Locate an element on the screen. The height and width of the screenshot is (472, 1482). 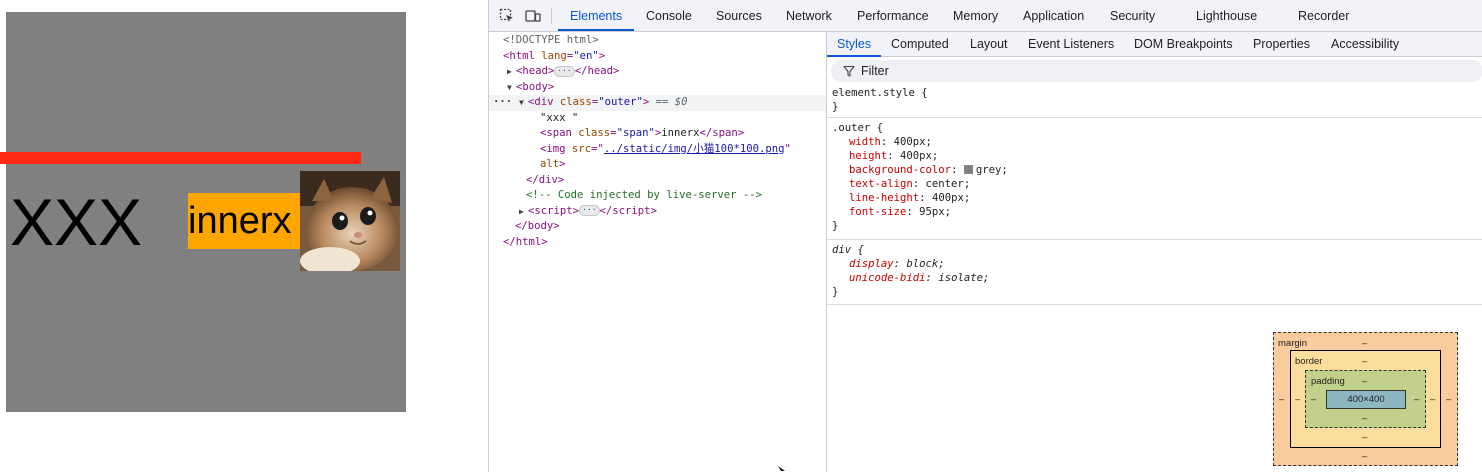
span-attr-value: "span" is located at coordinates (635, 133).